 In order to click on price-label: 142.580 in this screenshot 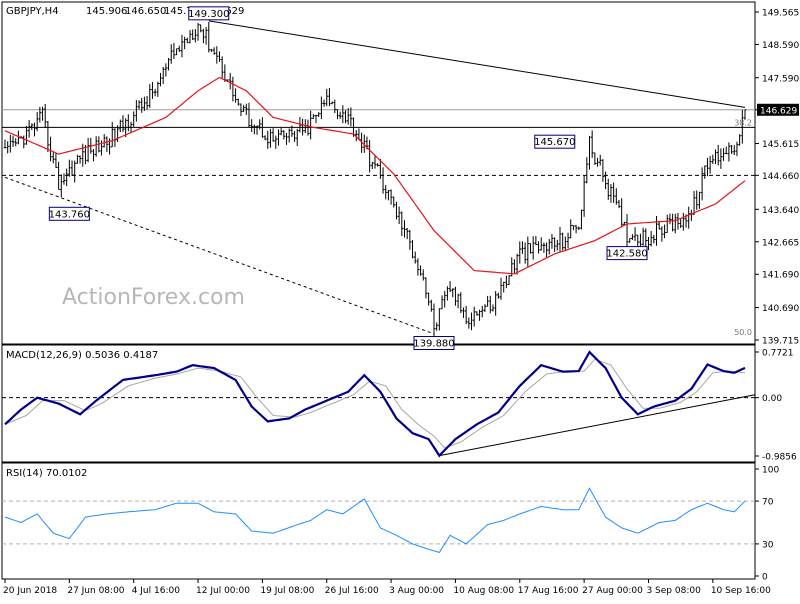, I will do `click(626, 254)`.